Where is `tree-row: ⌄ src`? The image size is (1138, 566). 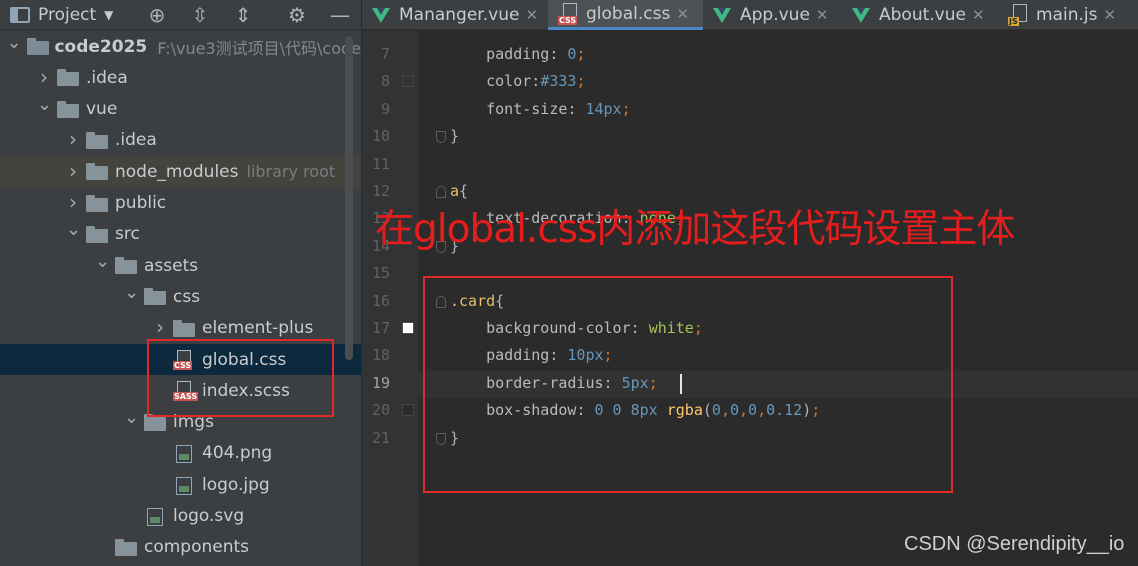
tree-row: ⌄ src is located at coordinates (180, 234).